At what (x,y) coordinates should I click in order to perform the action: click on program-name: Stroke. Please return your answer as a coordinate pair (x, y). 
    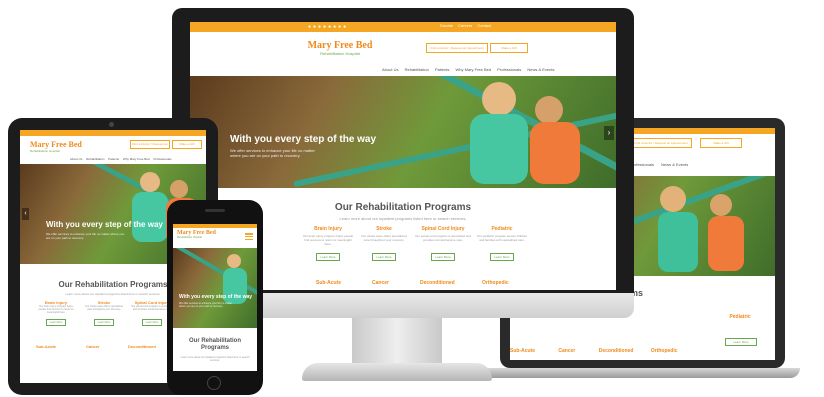
    Looking at the image, I should click on (384, 229).